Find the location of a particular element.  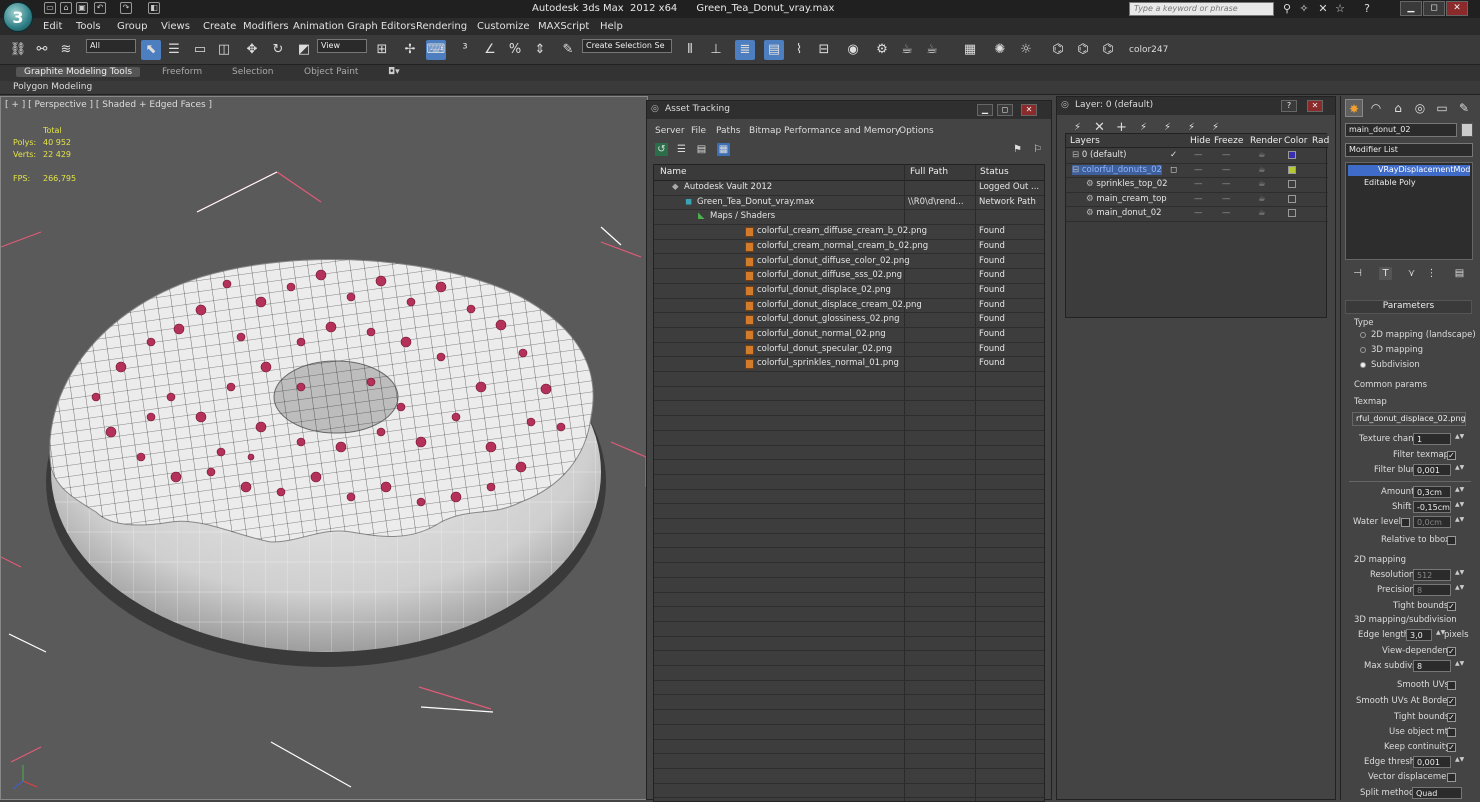

resolution-spinner: ▲▼ is located at coordinates (1459, 575).